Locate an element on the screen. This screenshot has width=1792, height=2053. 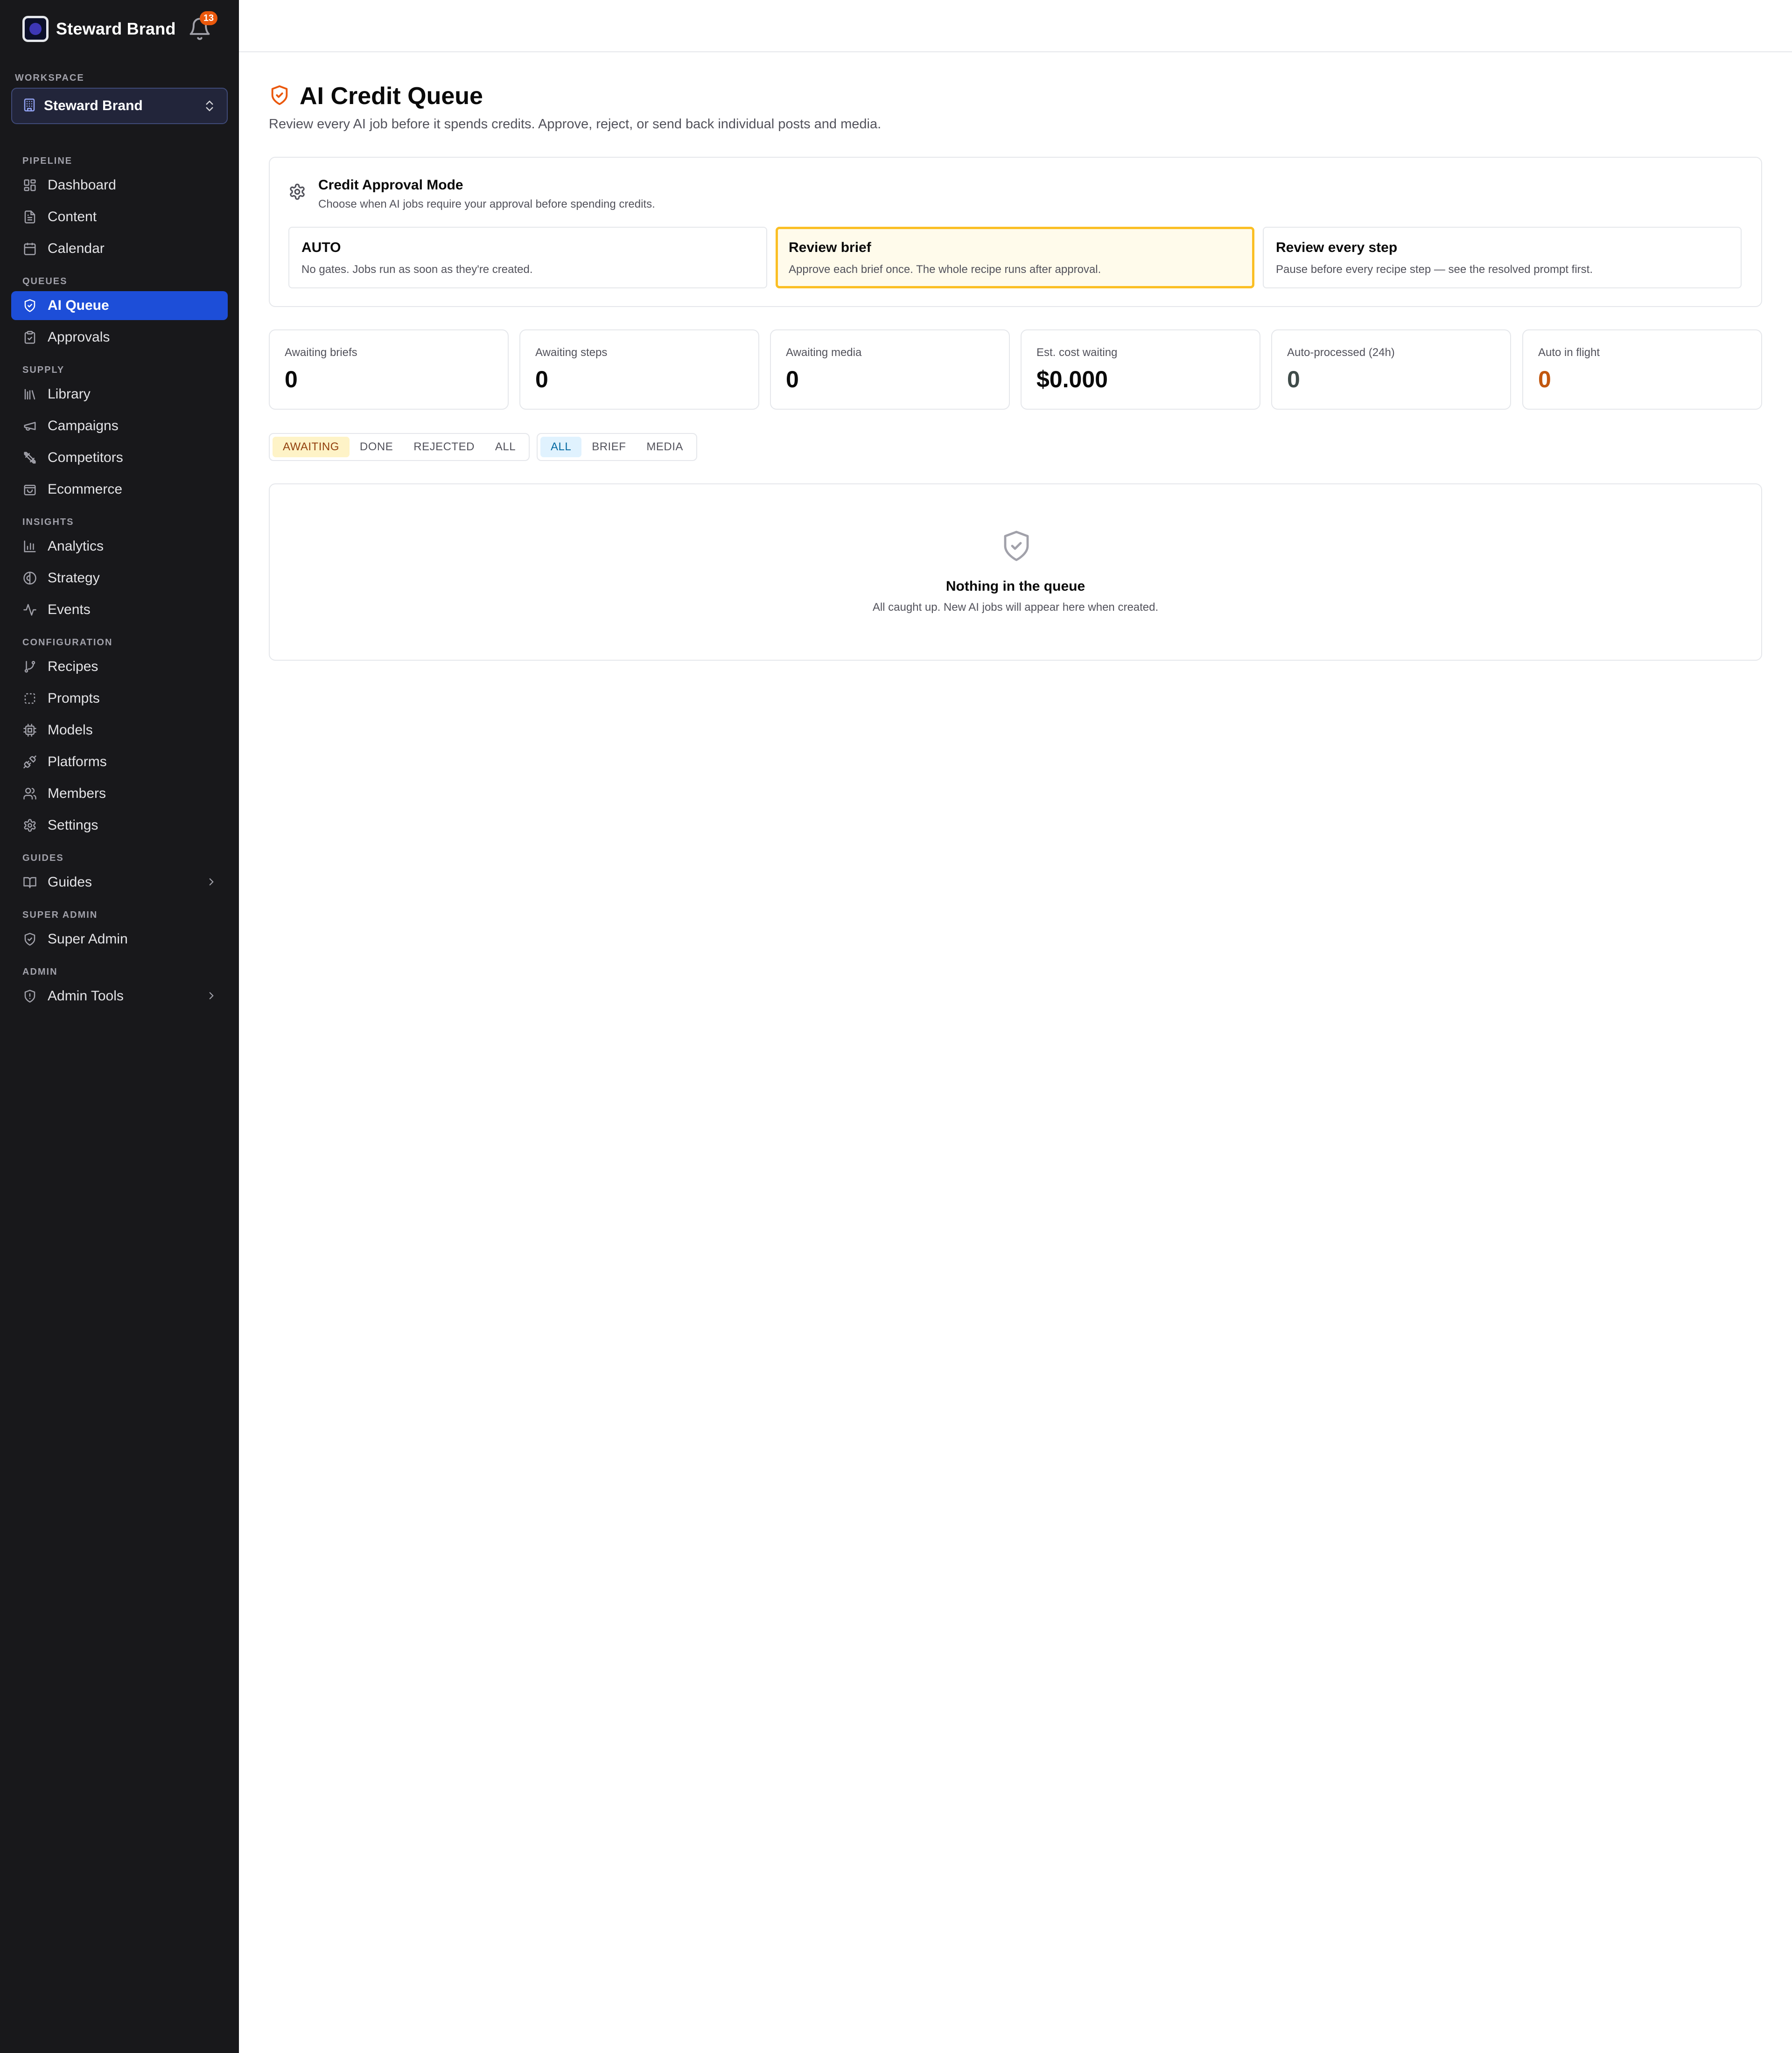
stat-awaiting-media: Awaiting media 0 is located at coordinates (890, 369).